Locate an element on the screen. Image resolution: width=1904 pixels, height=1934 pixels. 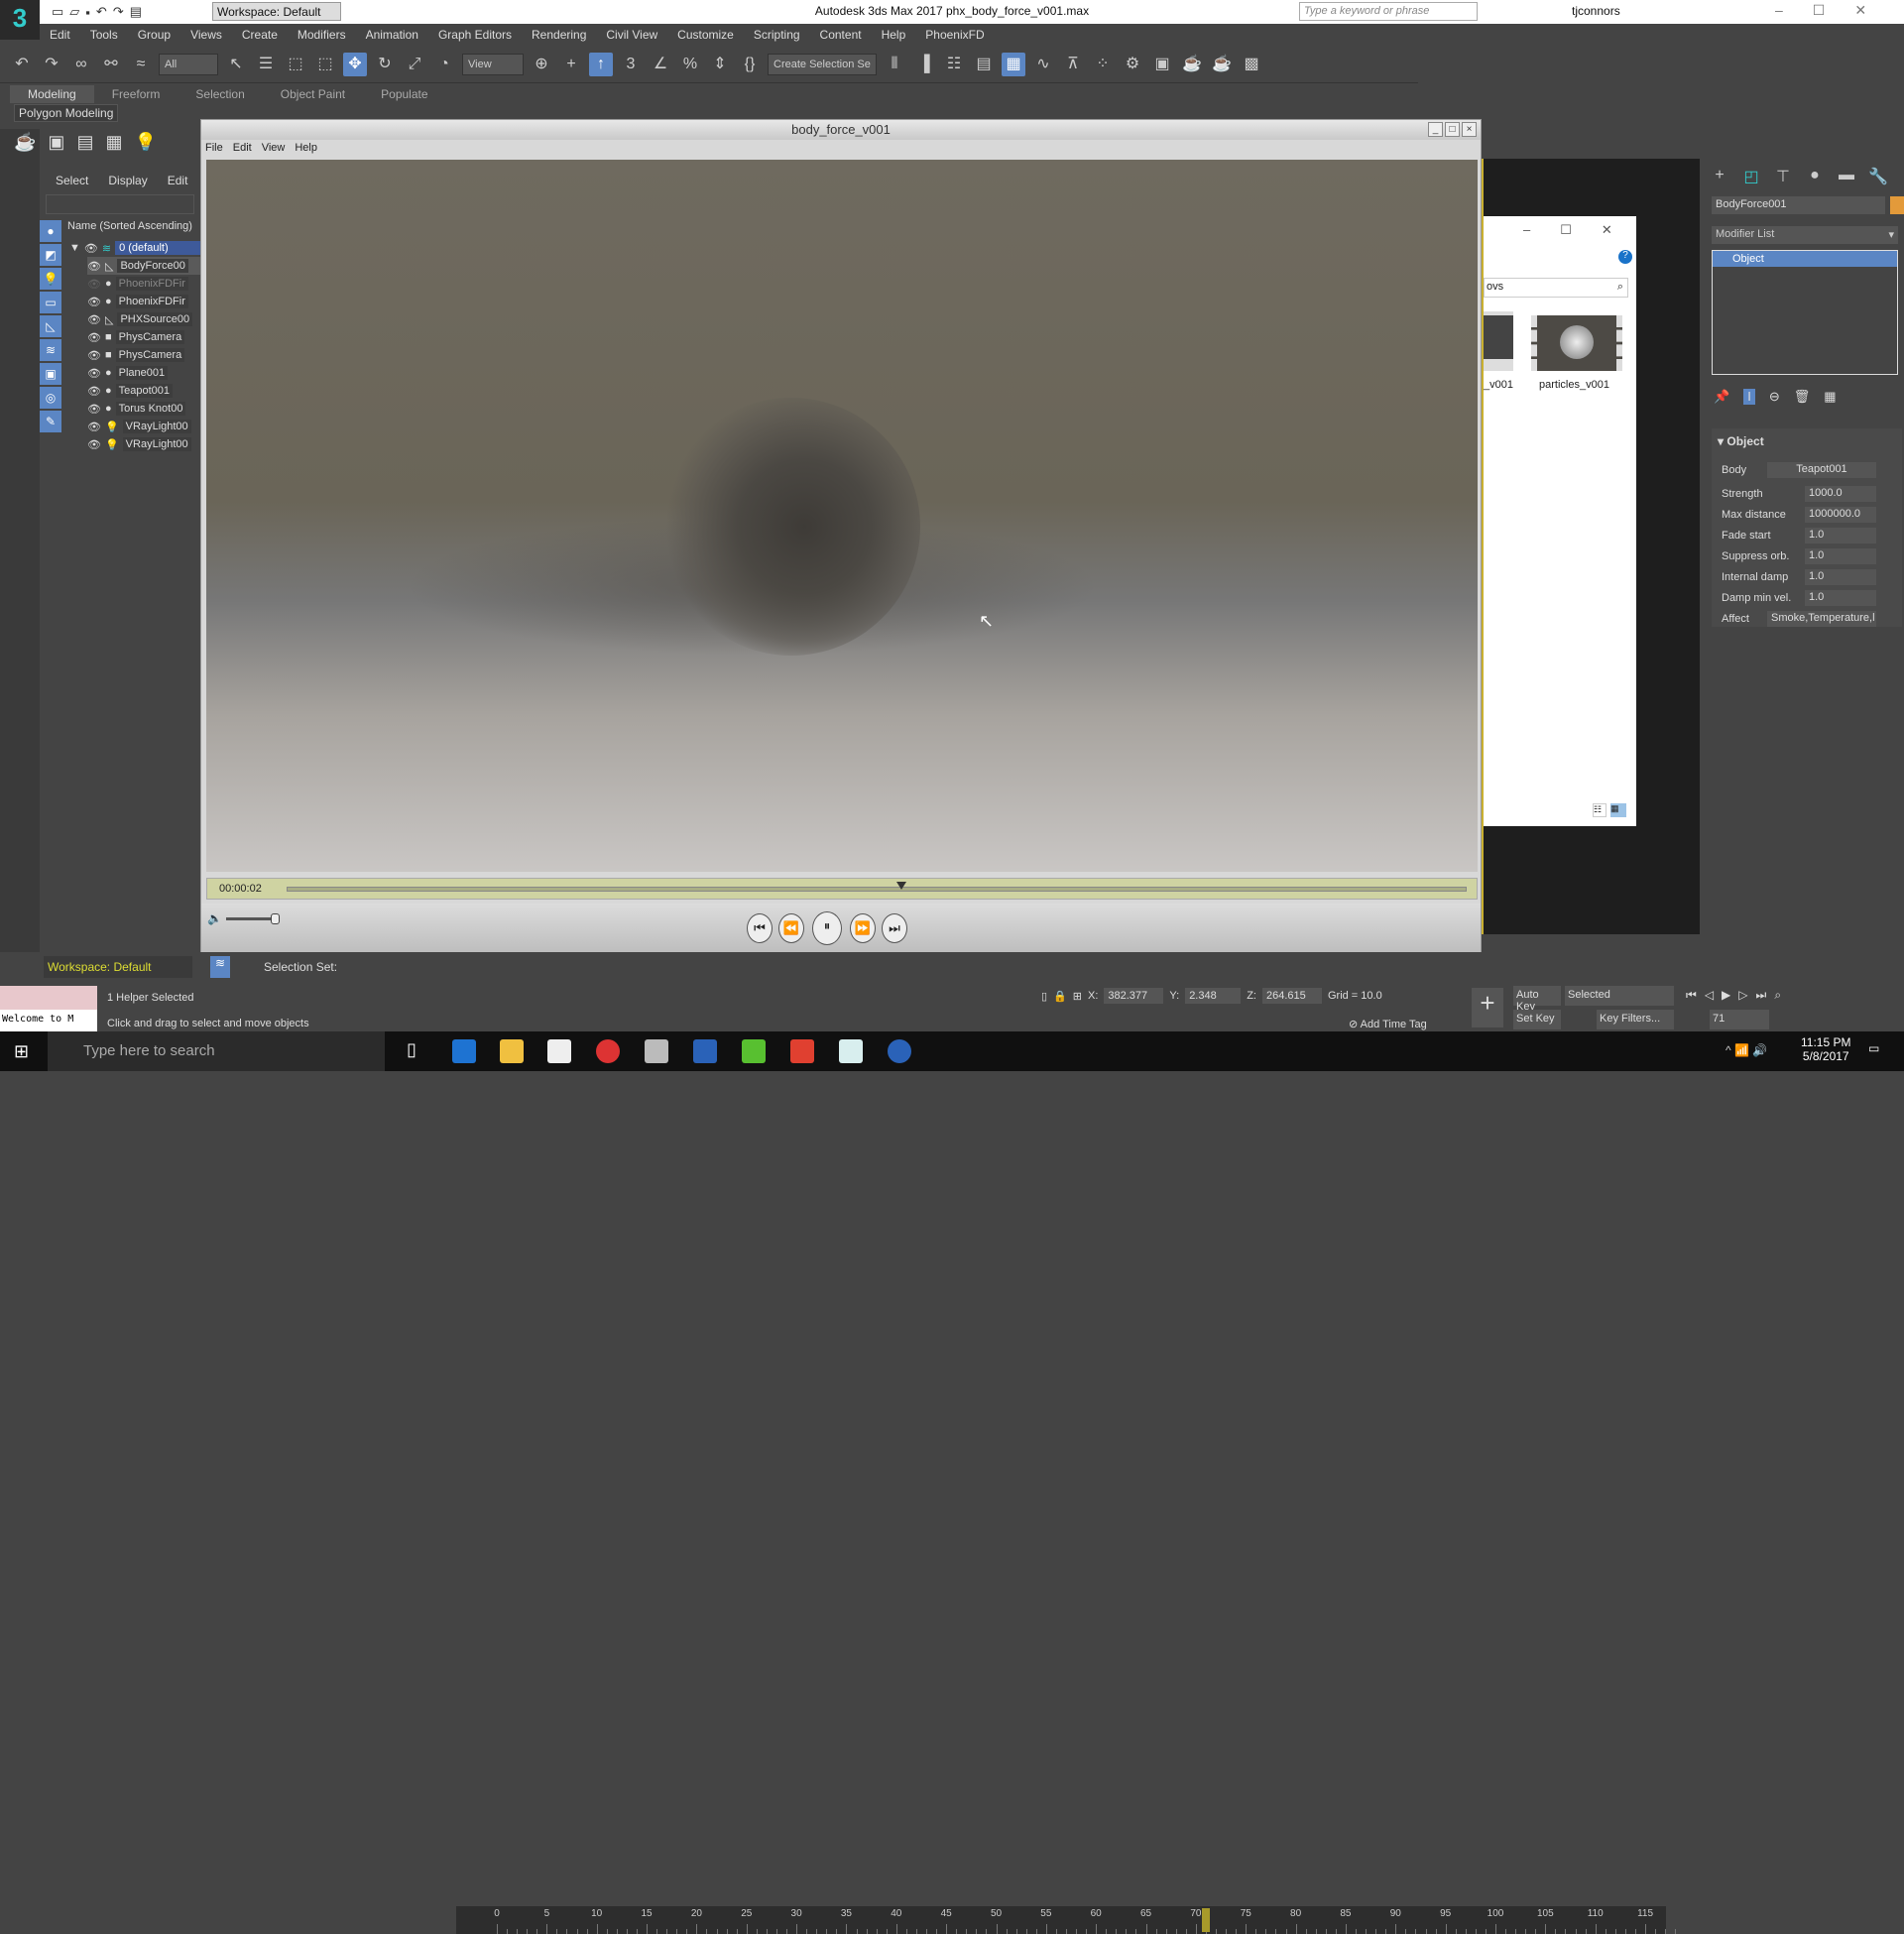
notifications-icon: ▭ is located at coordinates (1873, 1048).